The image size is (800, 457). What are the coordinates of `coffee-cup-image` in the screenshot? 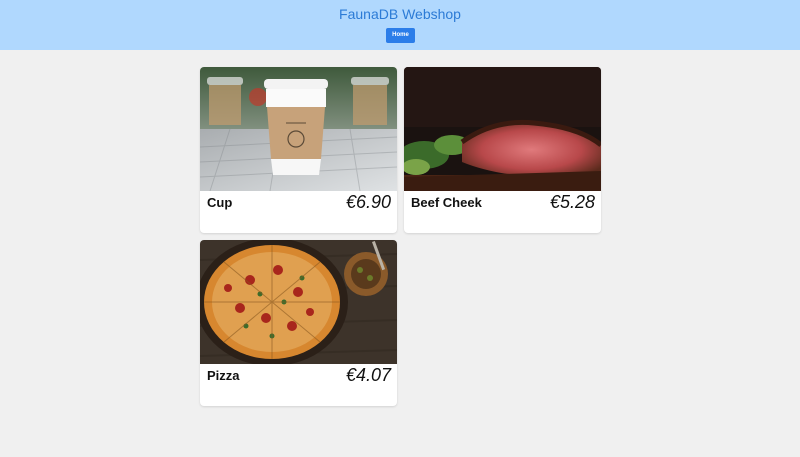 It's located at (298, 129).